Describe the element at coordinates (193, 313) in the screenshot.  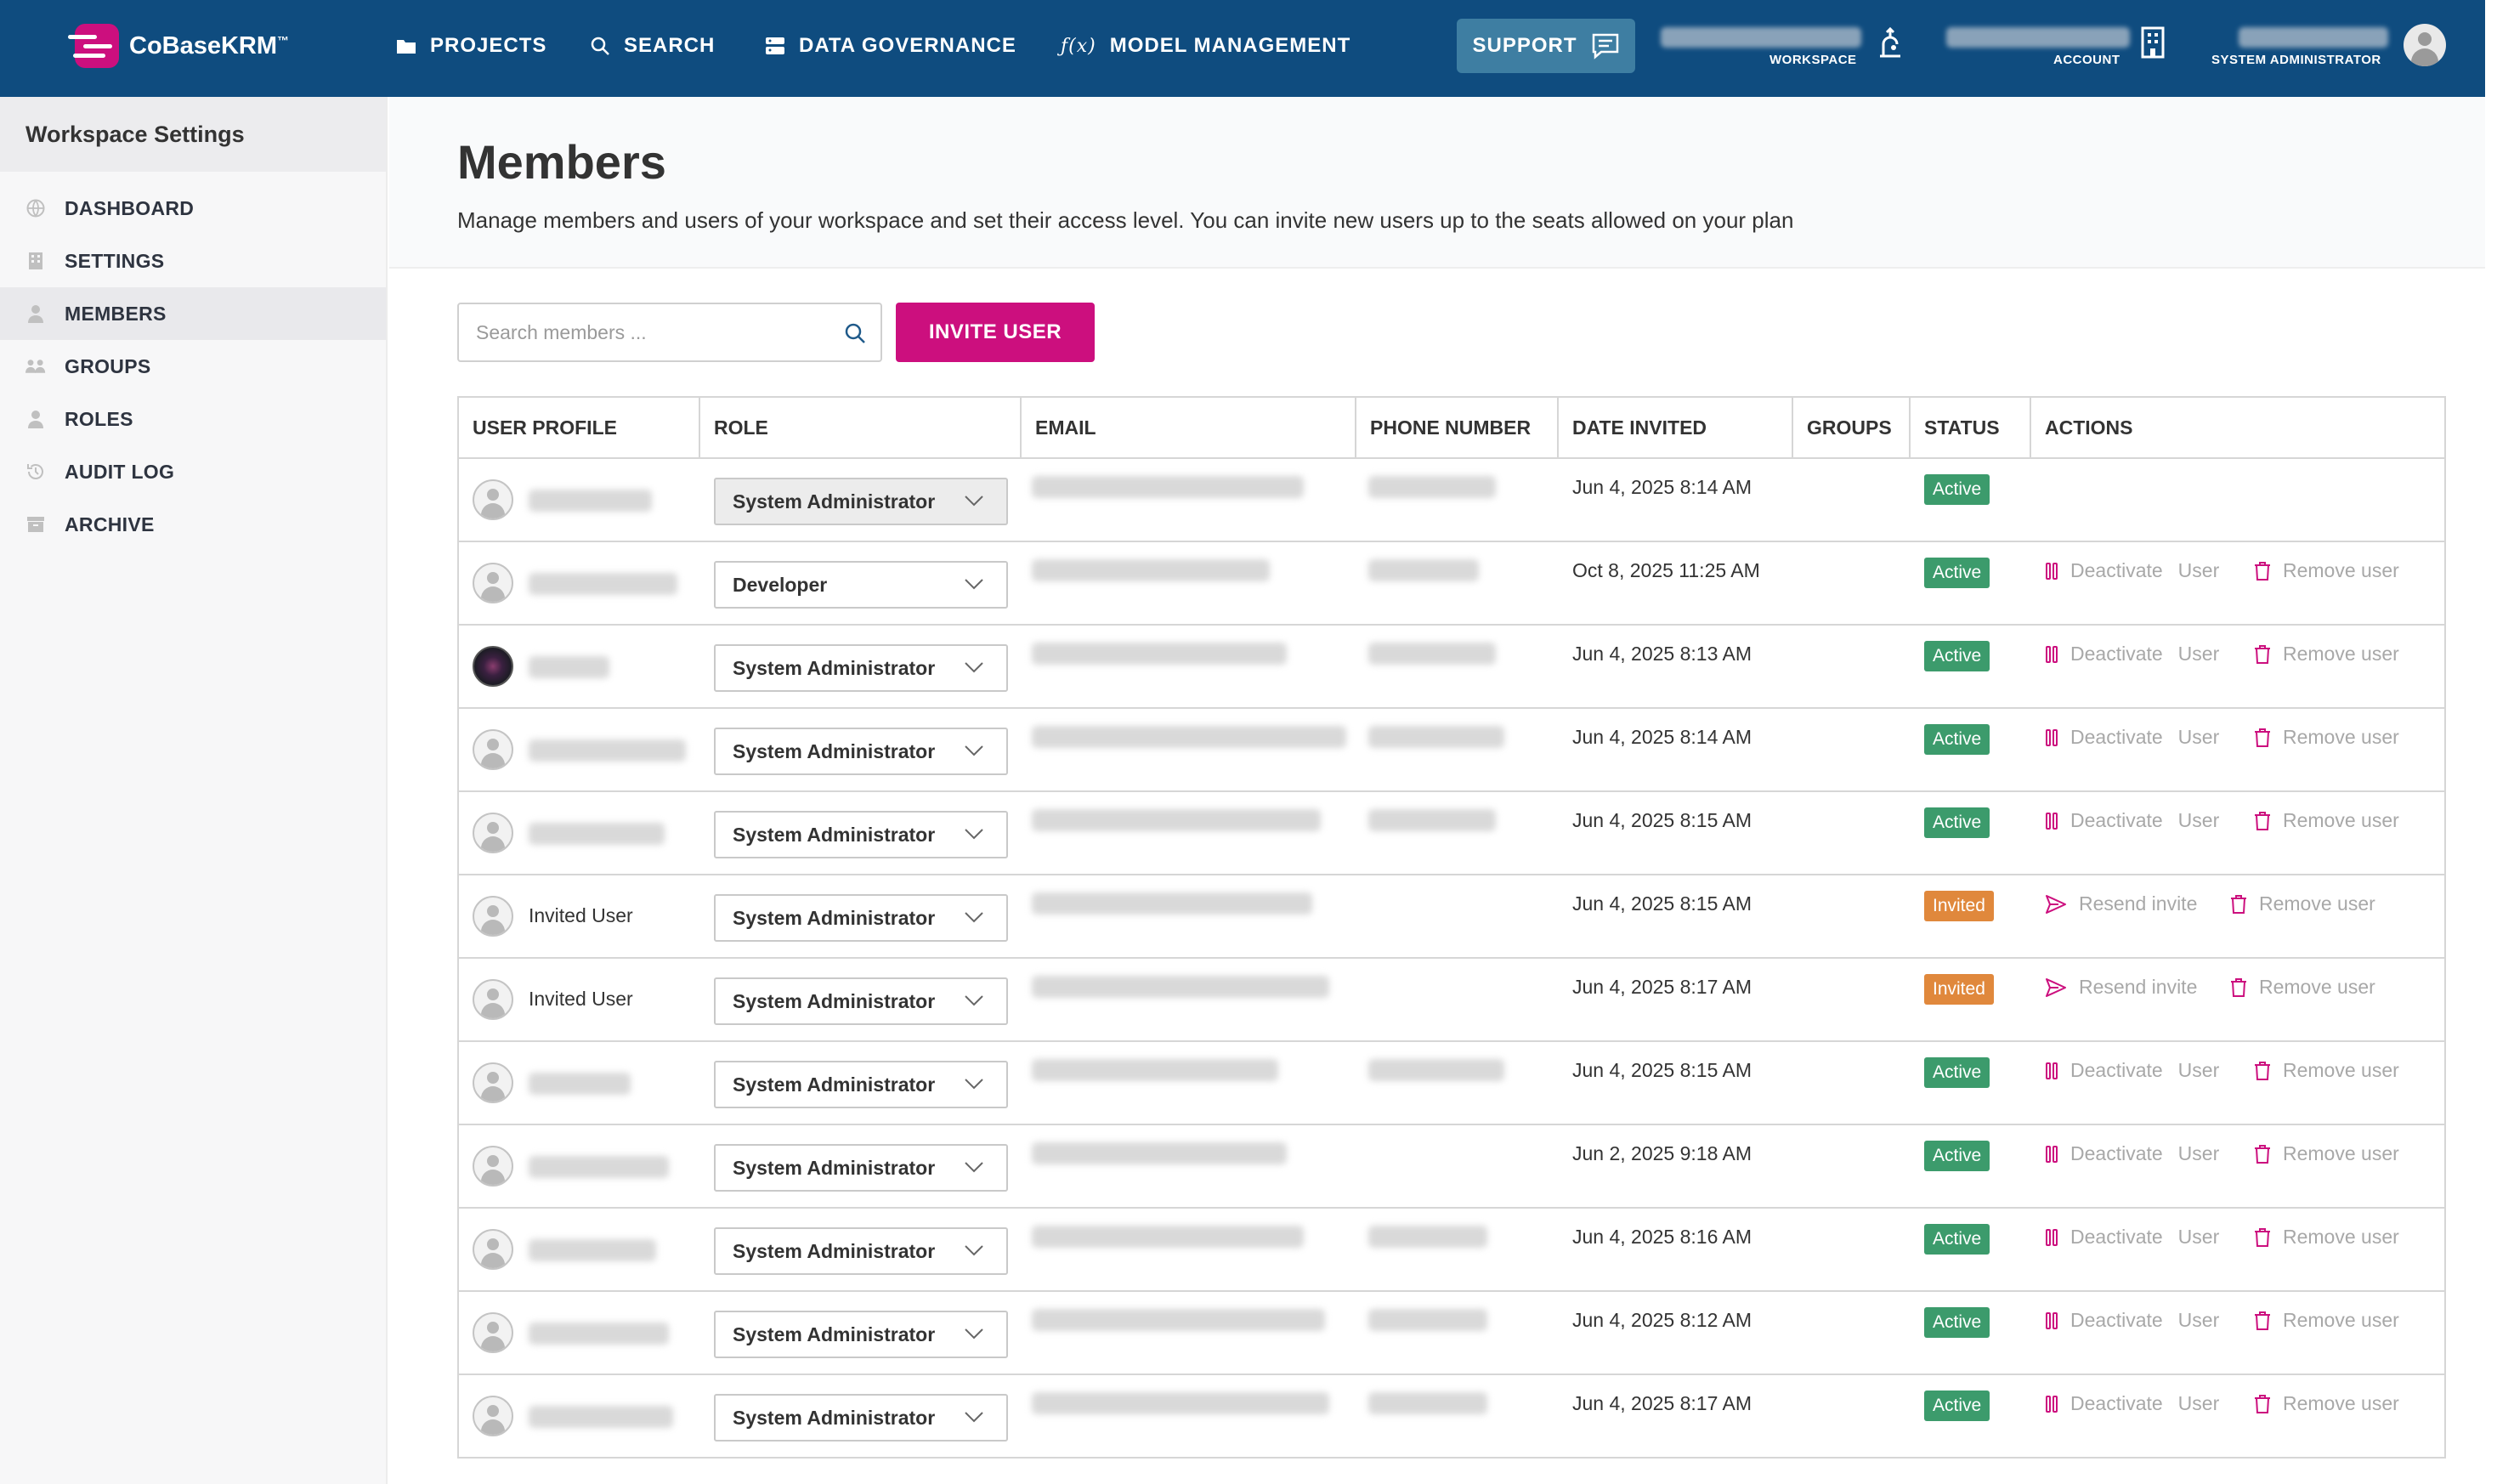
I see `sidebar-item-members: MEMBERS` at that location.